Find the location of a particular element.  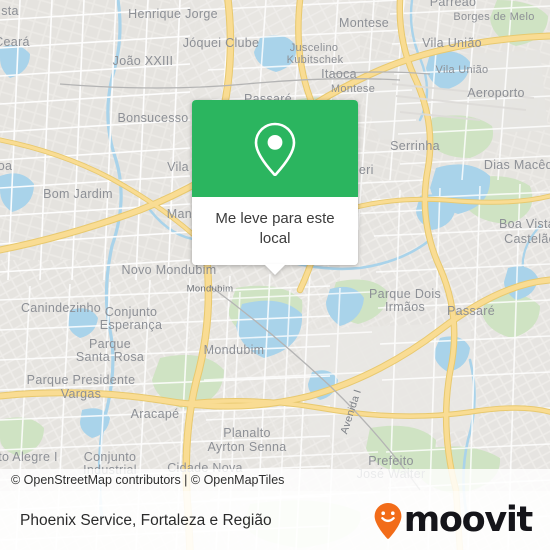

moovit-wordmark: moovit is located at coordinates (468, 520).